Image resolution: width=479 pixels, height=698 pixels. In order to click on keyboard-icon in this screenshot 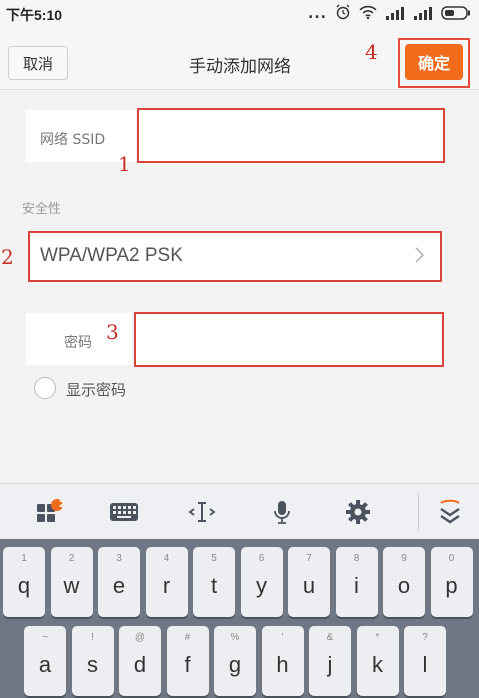, I will do `click(124, 512)`.